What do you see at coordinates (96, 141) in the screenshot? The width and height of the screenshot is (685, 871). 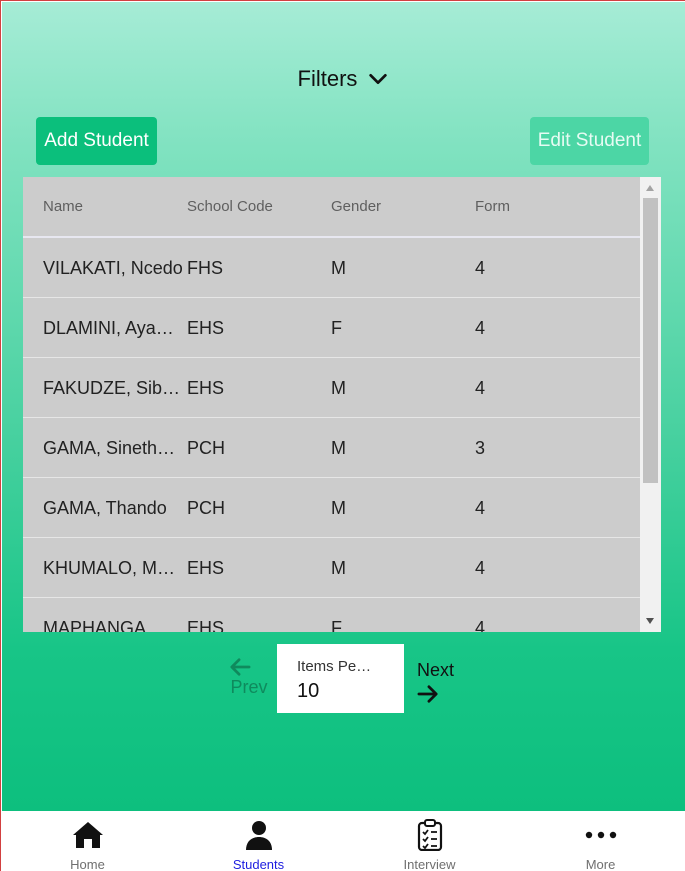 I see `add-student-button: Add Student` at bounding box center [96, 141].